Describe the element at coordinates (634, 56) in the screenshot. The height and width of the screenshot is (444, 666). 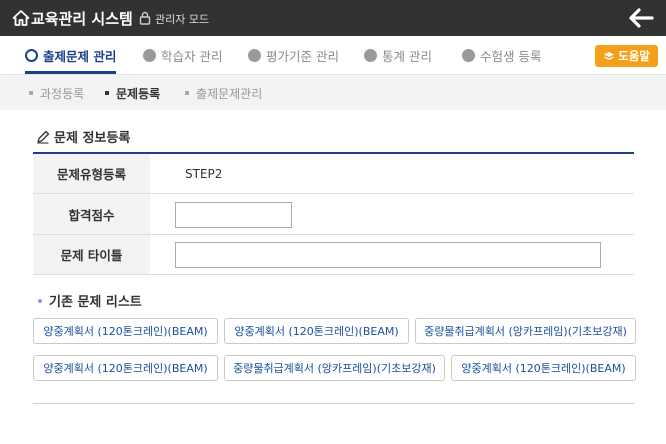
I see `help-button-label: 도움말` at that location.